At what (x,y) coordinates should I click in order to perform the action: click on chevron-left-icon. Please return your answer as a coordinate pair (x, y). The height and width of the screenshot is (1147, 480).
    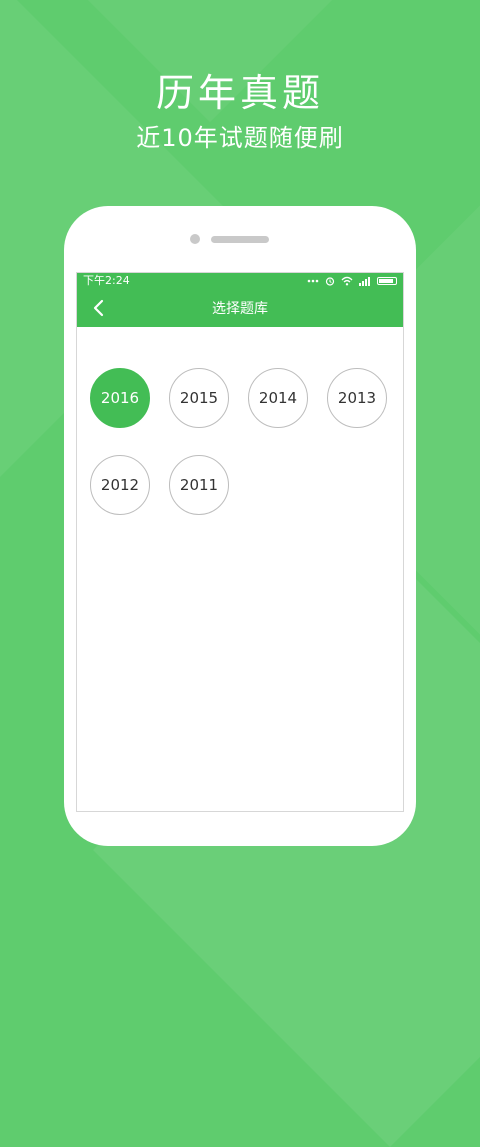
    Looking at the image, I should click on (98, 308).